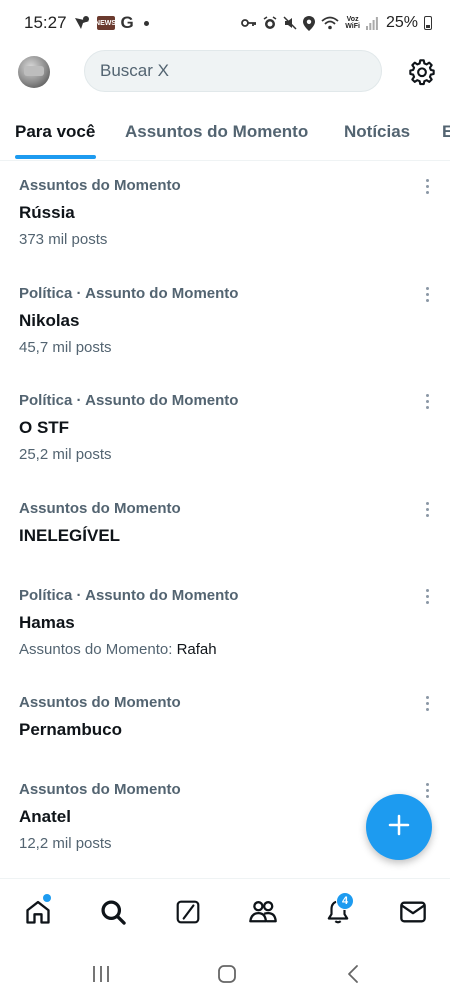  I want to click on home-button-icon, so click(227, 974).